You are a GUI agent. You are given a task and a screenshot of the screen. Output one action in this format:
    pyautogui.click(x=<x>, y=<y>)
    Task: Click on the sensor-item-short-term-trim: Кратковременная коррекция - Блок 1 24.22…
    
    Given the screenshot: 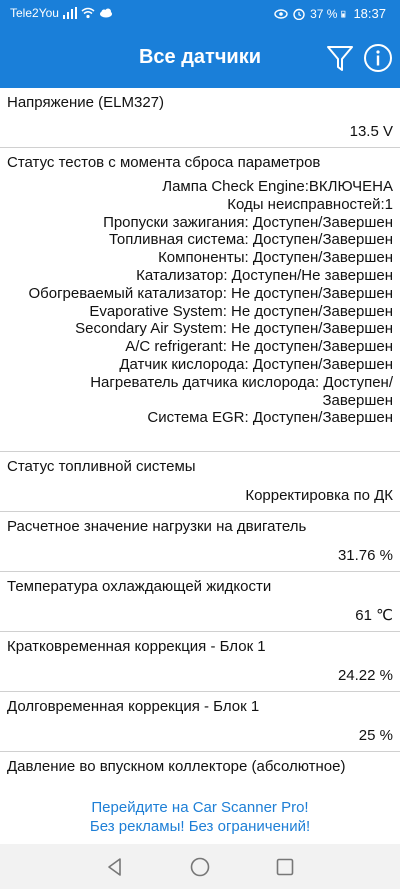 What is the action you would take?
    pyautogui.click(x=200, y=662)
    